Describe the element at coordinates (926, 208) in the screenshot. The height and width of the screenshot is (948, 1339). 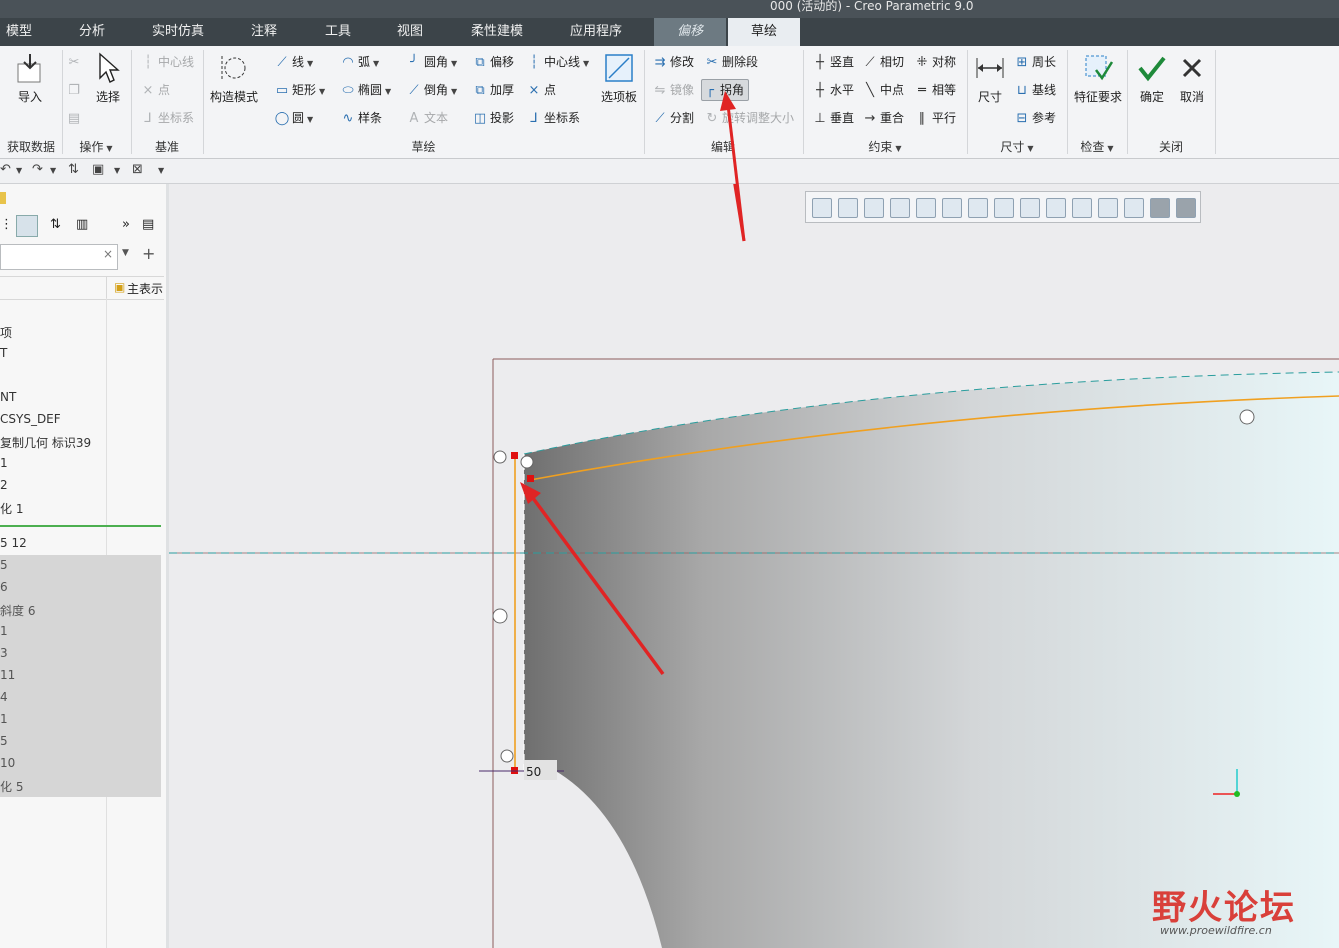
I see `display-style-icon` at that location.